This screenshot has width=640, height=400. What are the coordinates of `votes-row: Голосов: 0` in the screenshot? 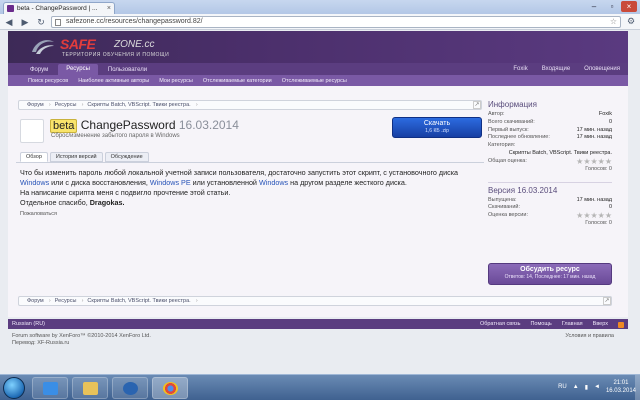 It's located at (550, 170).